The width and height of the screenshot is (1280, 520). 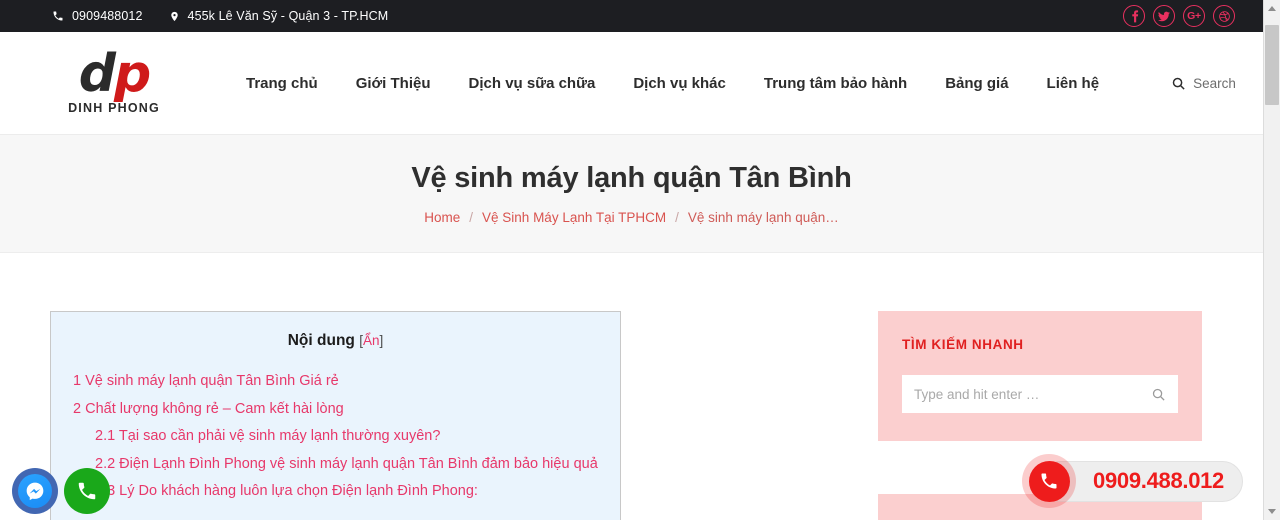 I want to click on topbar-phone: 0909488012, so click(x=97, y=16).